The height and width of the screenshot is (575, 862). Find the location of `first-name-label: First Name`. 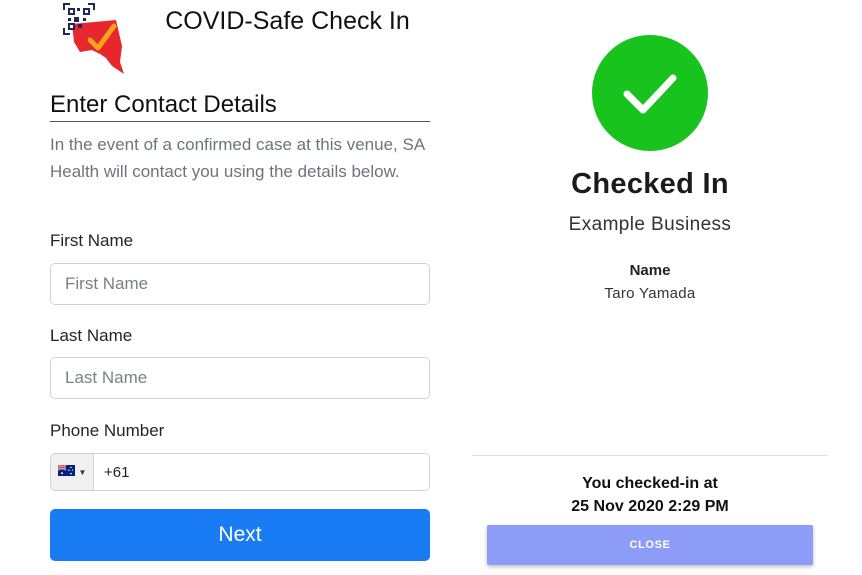

first-name-label: First Name is located at coordinates (92, 240).